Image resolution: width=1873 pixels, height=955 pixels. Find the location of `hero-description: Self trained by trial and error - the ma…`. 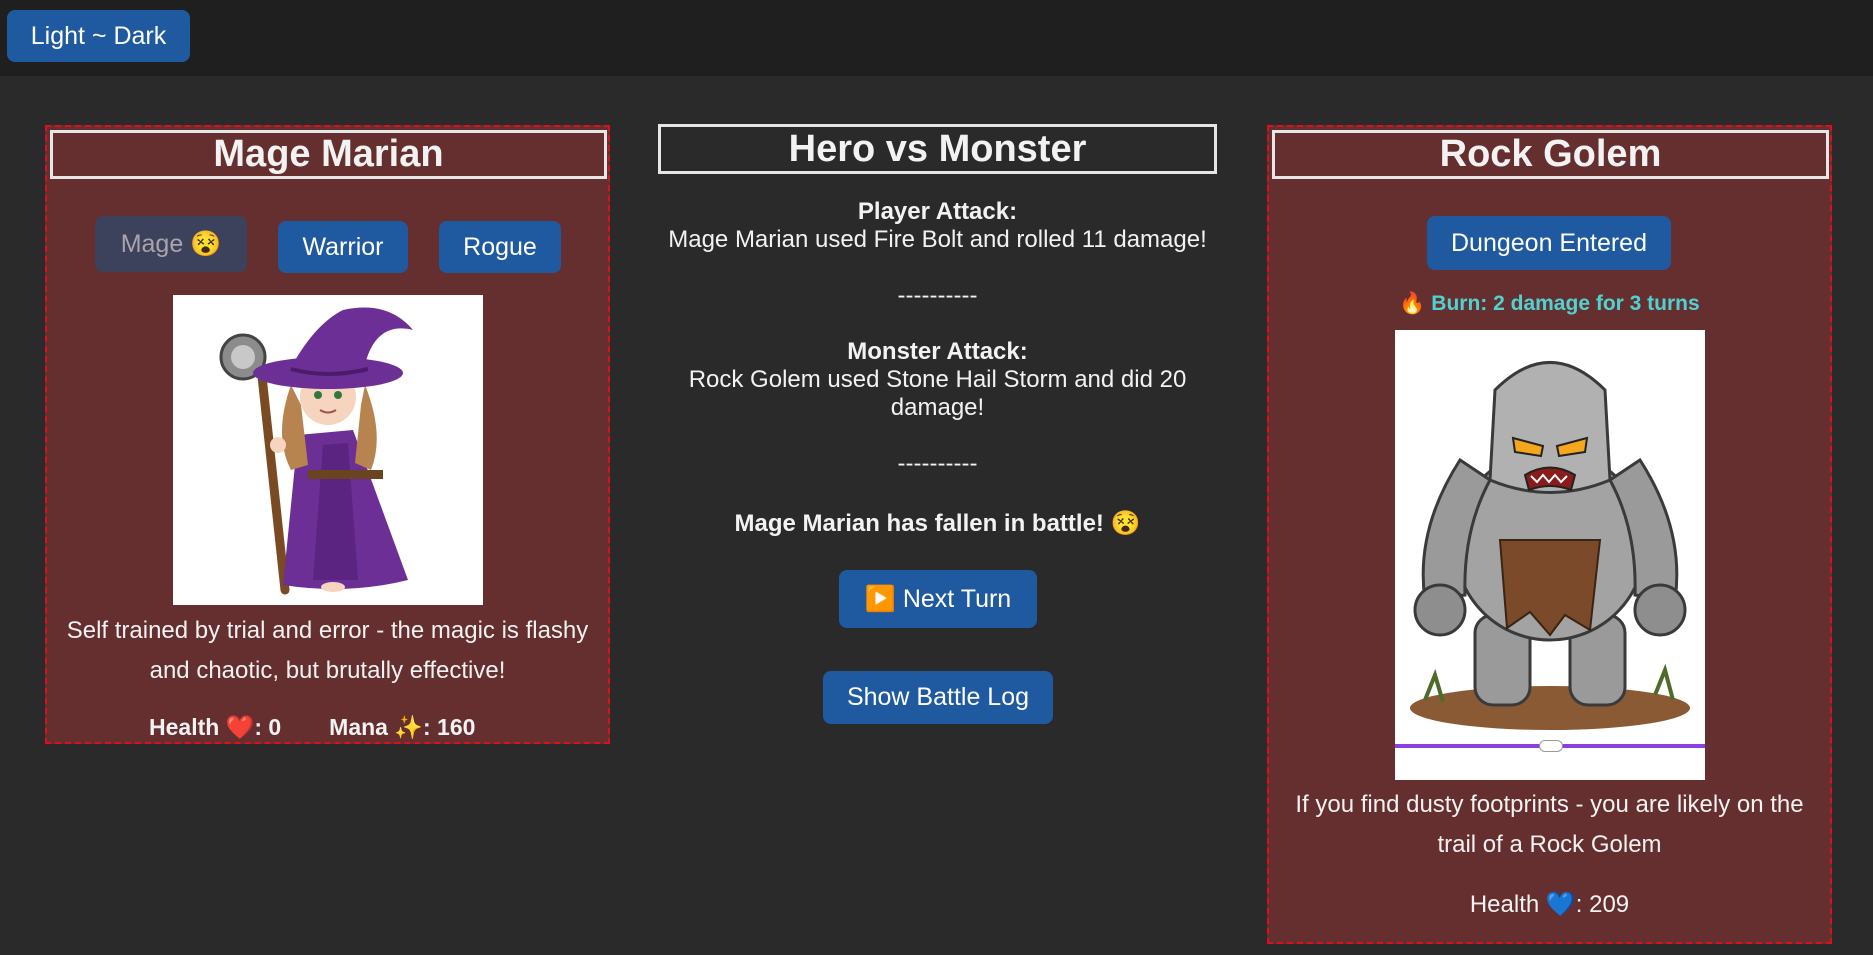

hero-description: Self trained by trial and error - the ma… is located at coordinates (327, 650).